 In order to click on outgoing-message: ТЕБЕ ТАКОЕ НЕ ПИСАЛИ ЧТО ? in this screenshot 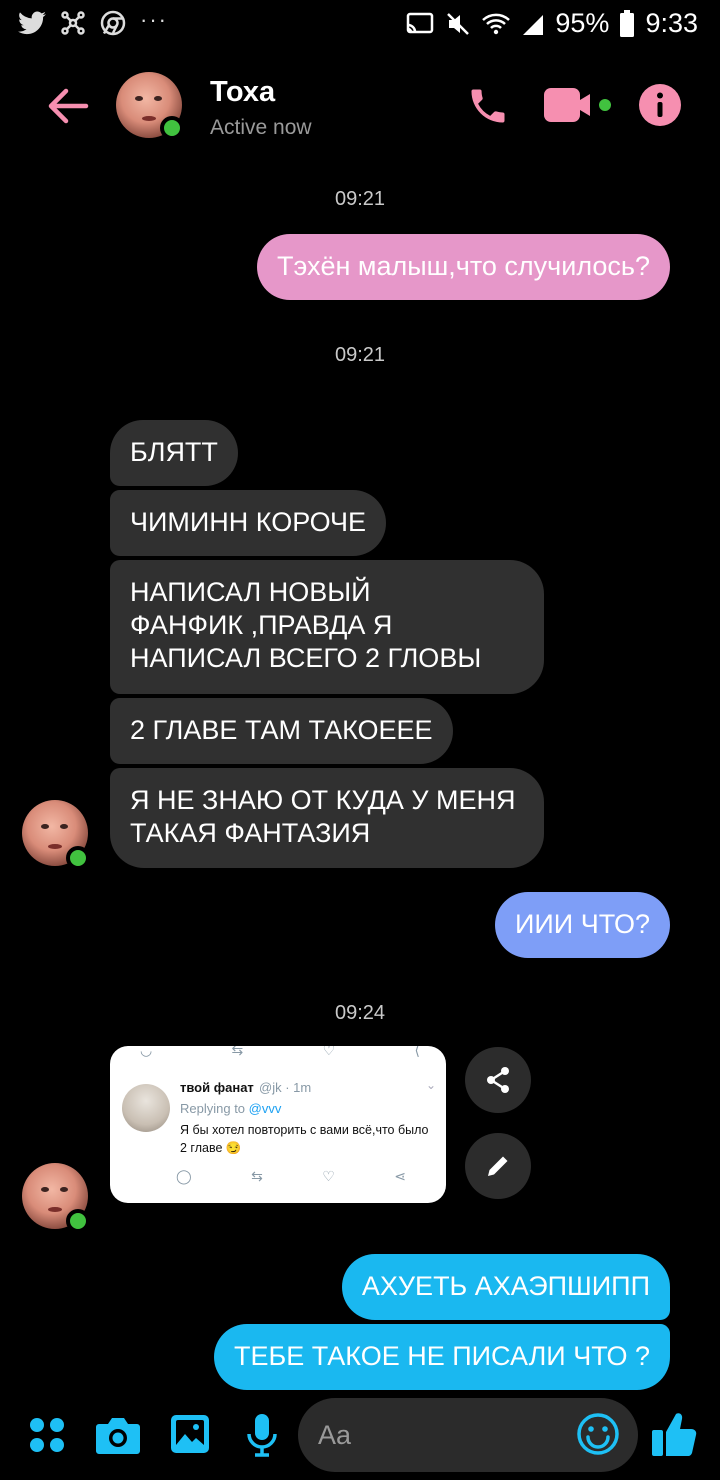, I will do `click(441, 1357)`.